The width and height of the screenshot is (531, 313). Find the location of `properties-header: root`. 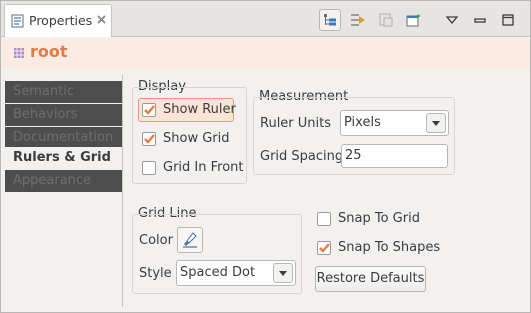

properties-header: root is located at coordinates (266, 53).